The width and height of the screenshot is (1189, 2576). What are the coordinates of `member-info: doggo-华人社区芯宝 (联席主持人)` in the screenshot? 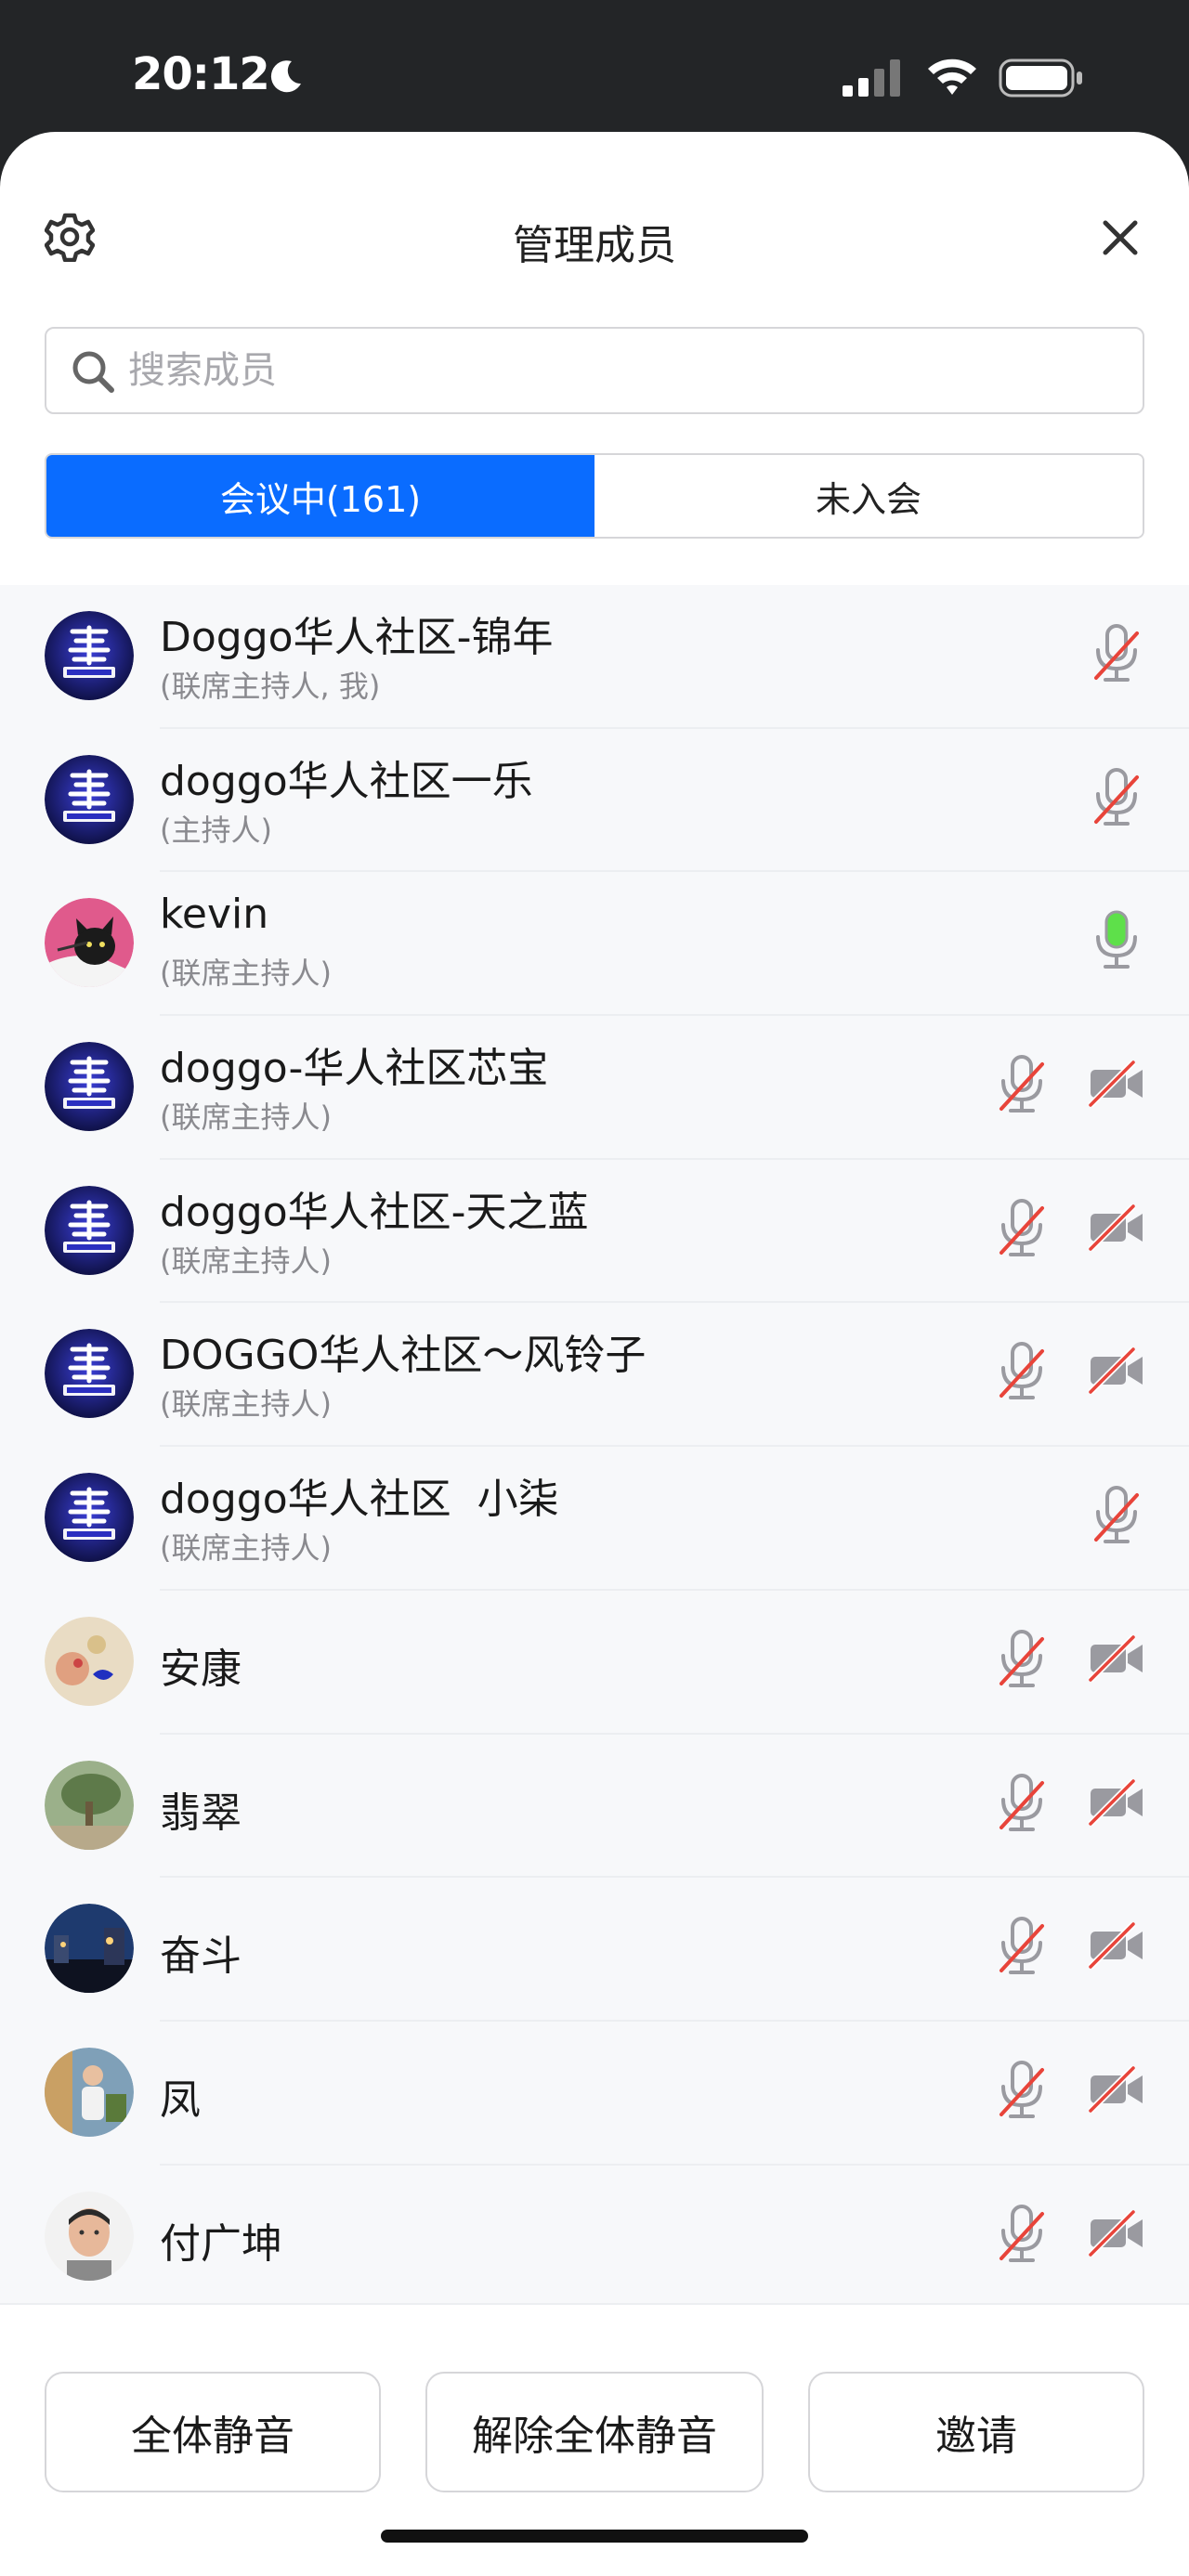 It's located at (674, 1088).